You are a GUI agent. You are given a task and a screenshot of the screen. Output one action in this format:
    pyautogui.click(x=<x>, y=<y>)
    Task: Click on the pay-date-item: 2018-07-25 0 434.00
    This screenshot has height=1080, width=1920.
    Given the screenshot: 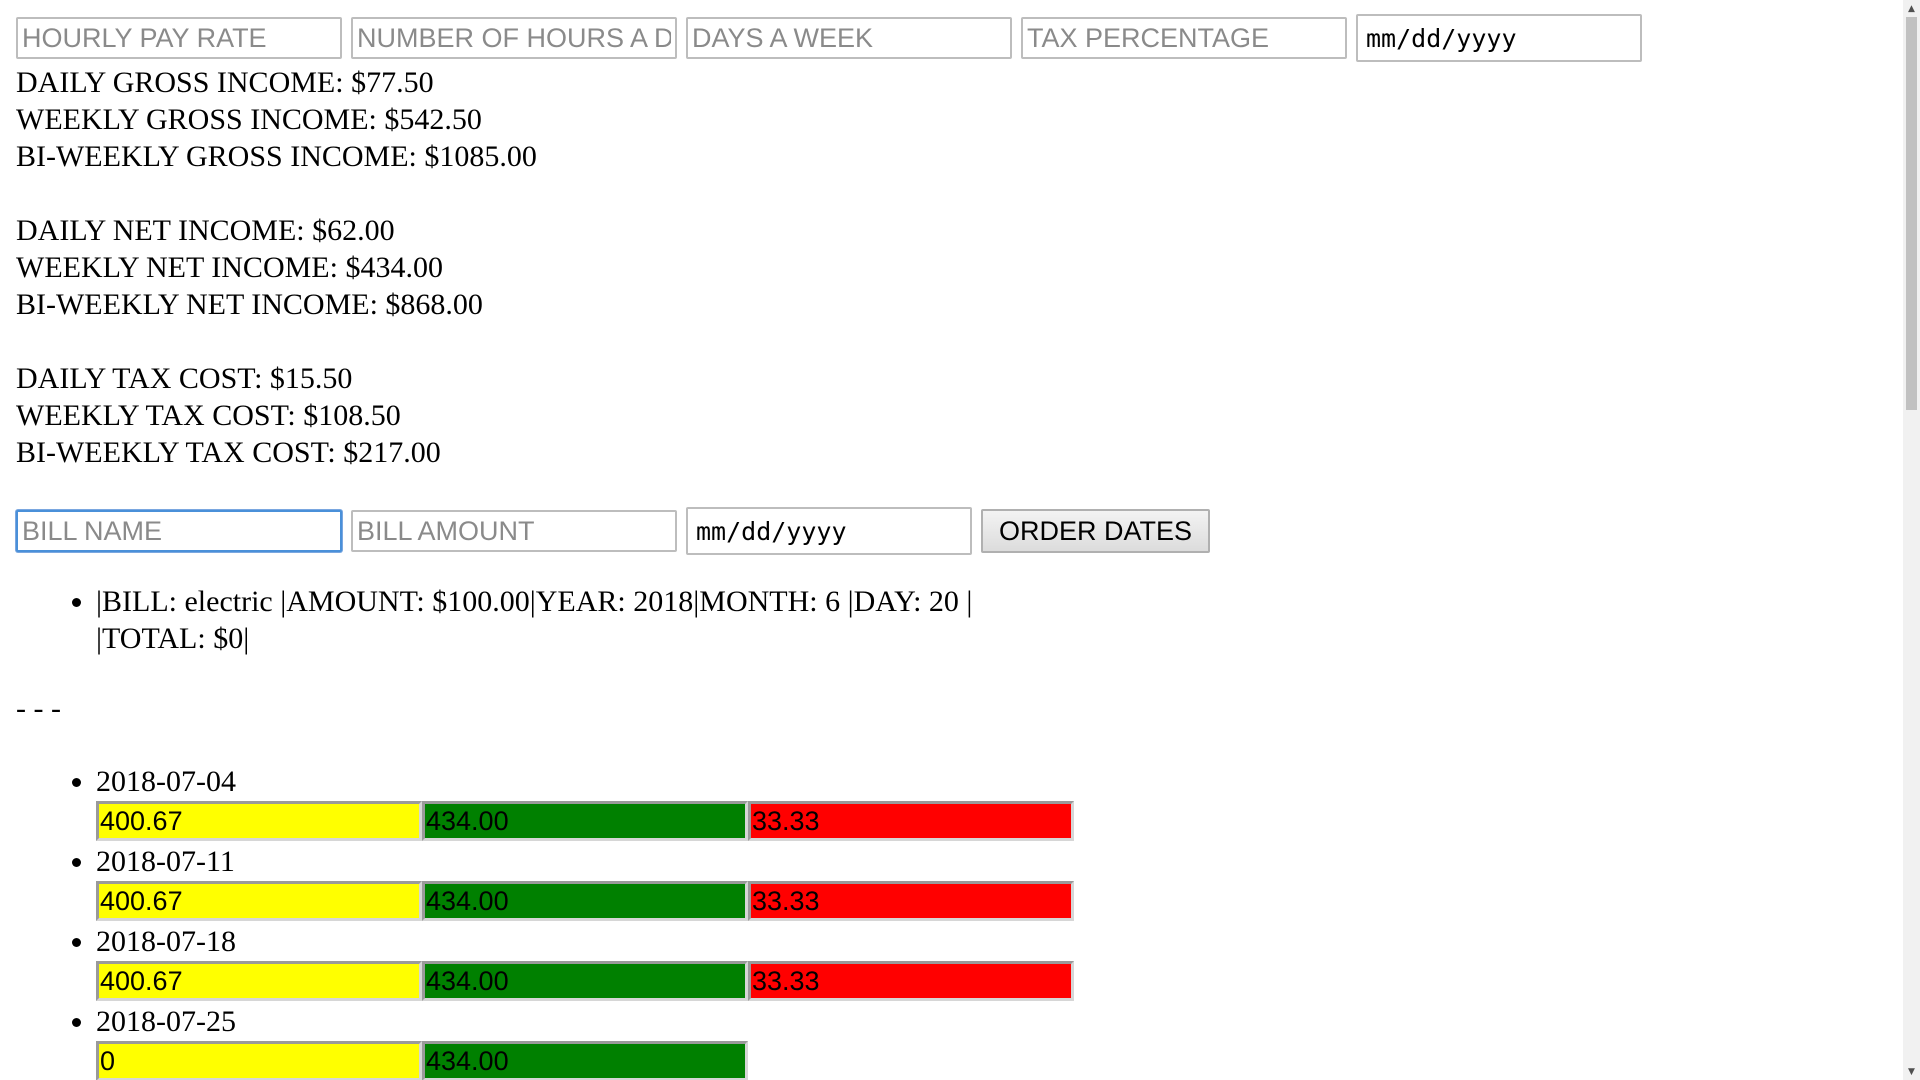 What is the action you would take?
    pyautogui.click(x=996, y=1041)
    